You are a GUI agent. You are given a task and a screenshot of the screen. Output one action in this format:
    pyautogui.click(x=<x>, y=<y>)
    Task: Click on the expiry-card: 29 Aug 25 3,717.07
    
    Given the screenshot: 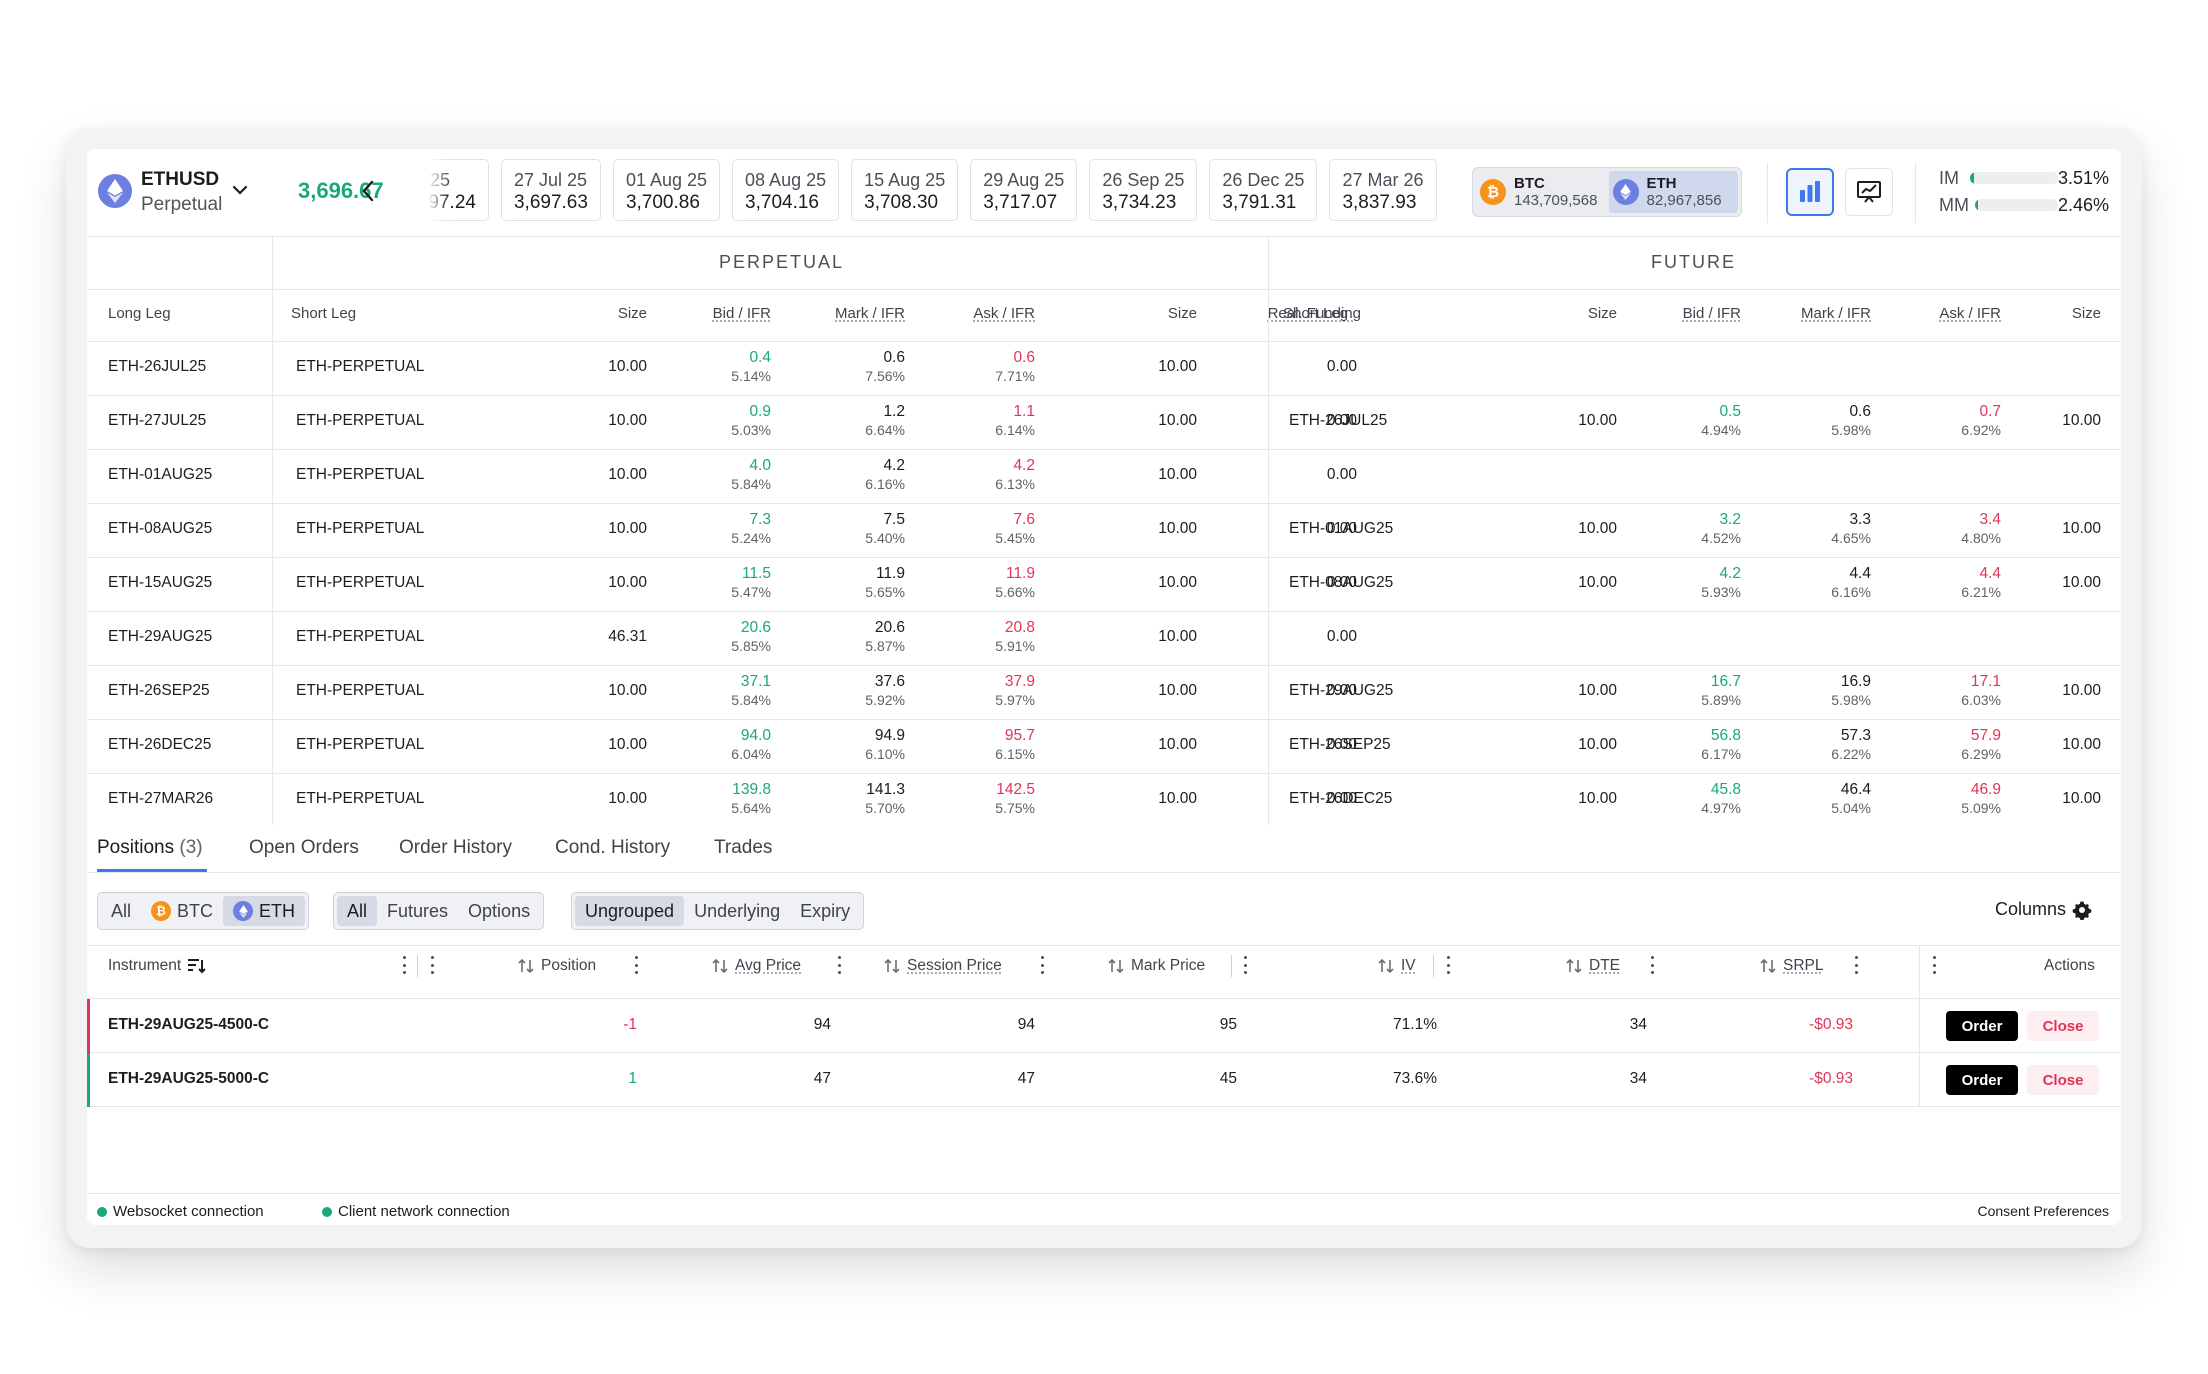 What is the action you would take?
    pyautogui.click(x=1024, y=190)
    